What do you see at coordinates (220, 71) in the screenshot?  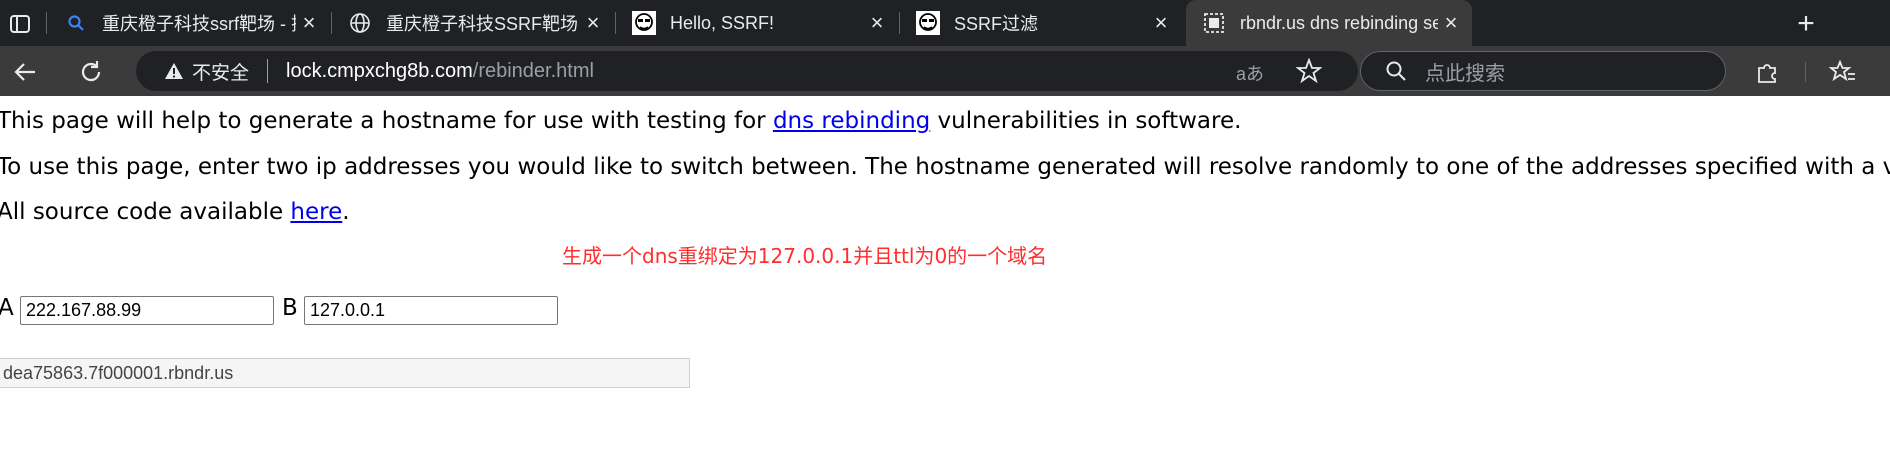 I see `security-label: 不安全` at bounding box center [220, 71].